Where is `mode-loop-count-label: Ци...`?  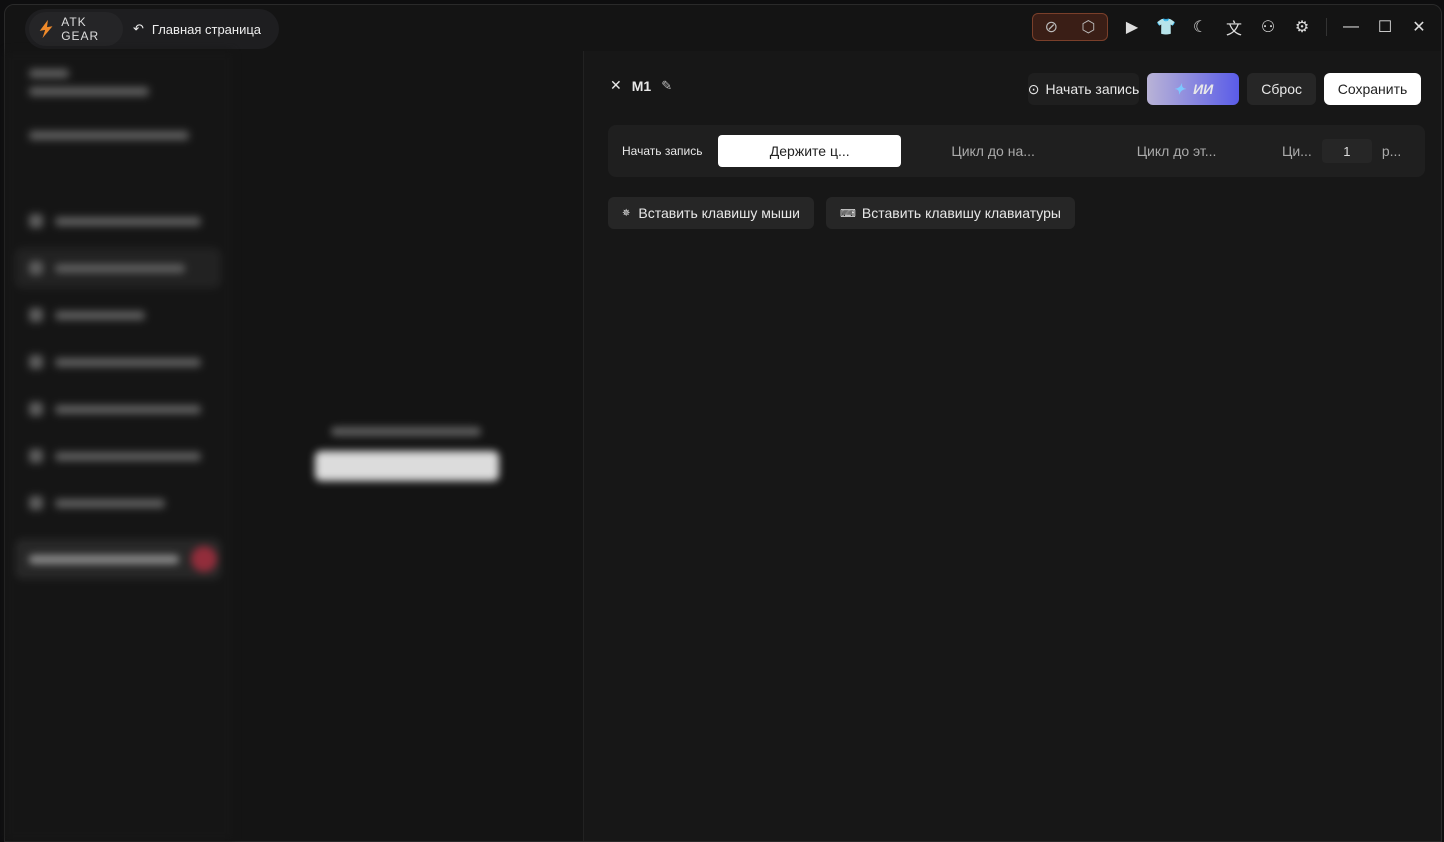 mode-loop-count-label: Ци... is located at coordinates (1296, 151).